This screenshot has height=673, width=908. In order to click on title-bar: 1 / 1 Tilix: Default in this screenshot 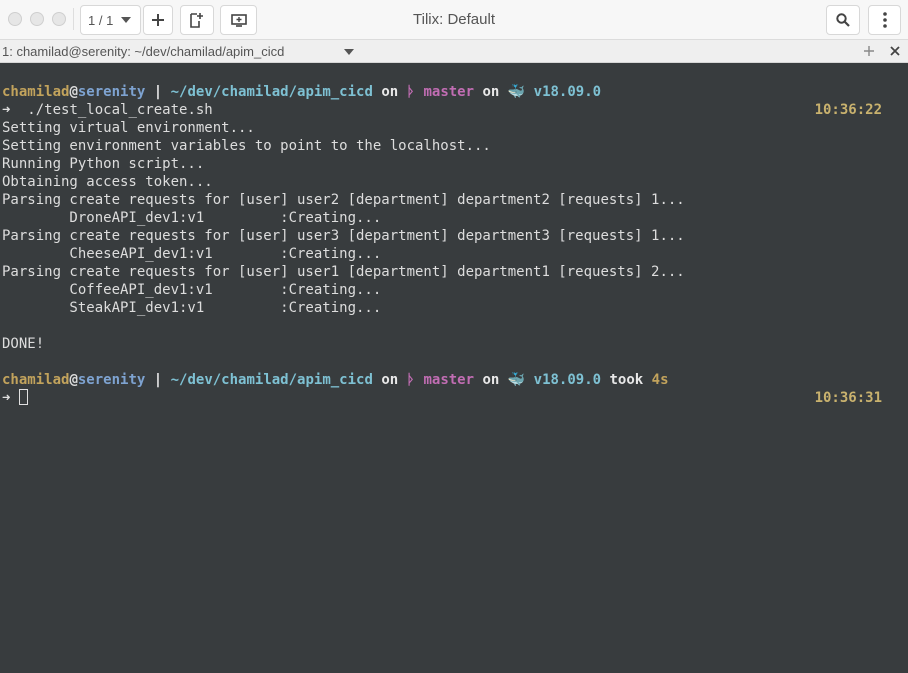, I will do `click(454, 20)`.